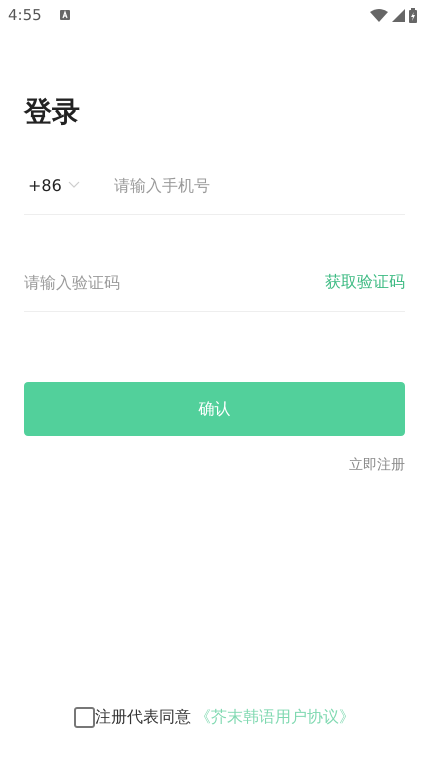 The height and width of the screenshot is (764, 429). I want to click on battery-icon, so click(413, 15).